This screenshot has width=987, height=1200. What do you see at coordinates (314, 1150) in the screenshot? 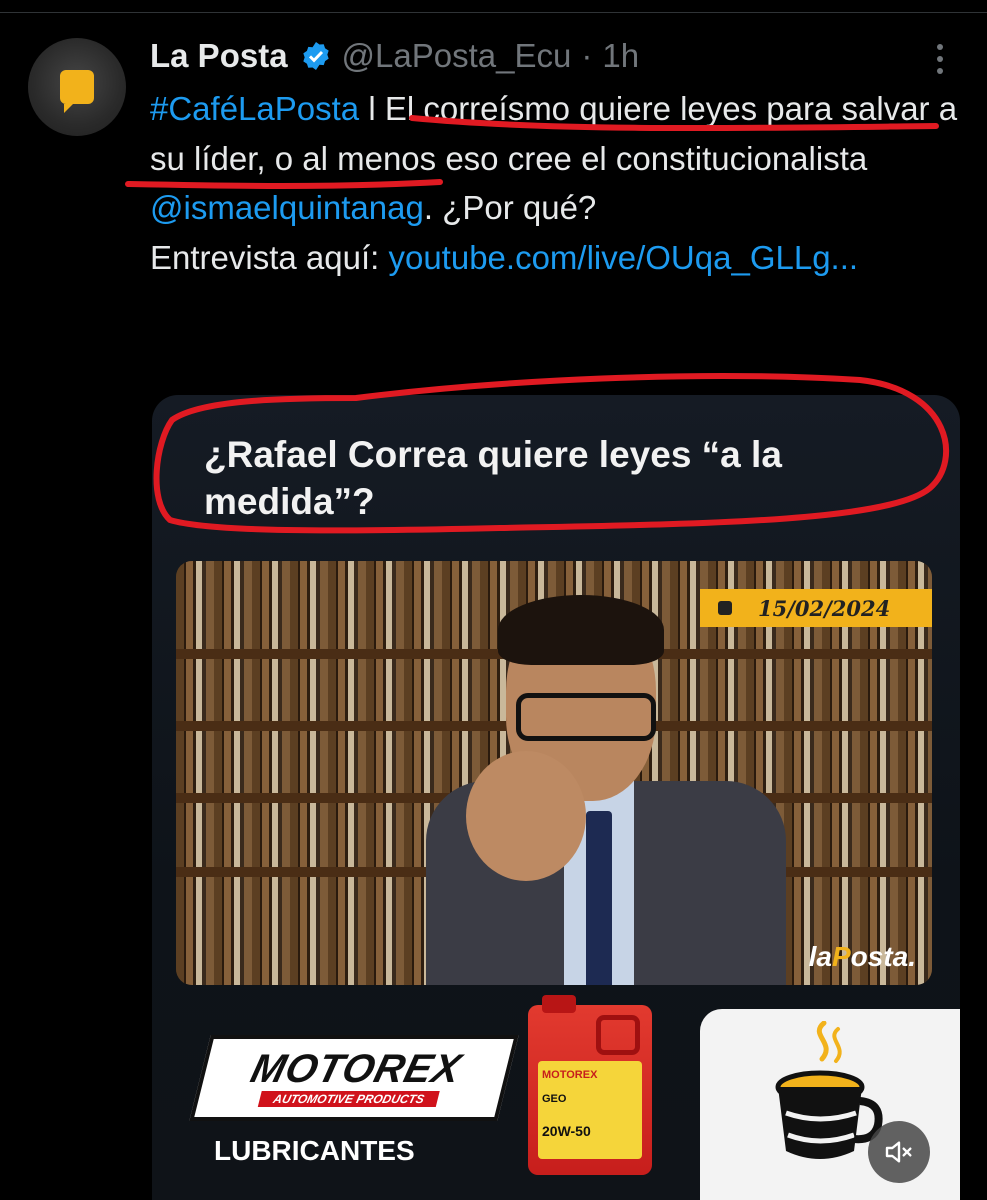
I see `sponsor-caption: LUBRICANTES` at bounding box center [314, 1150].